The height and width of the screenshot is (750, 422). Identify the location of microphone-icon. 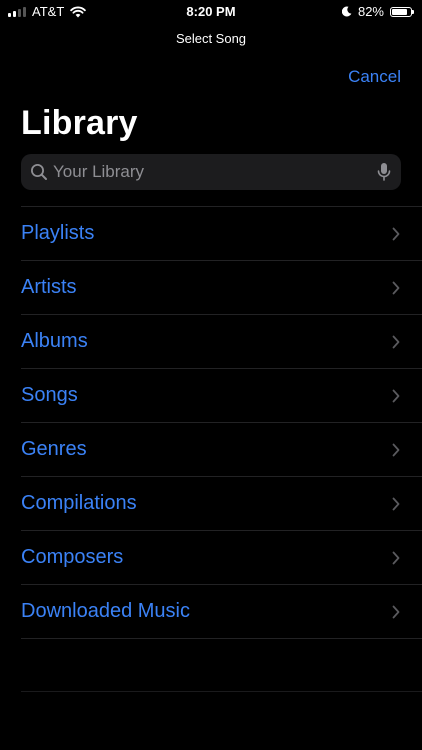
(384, 172).